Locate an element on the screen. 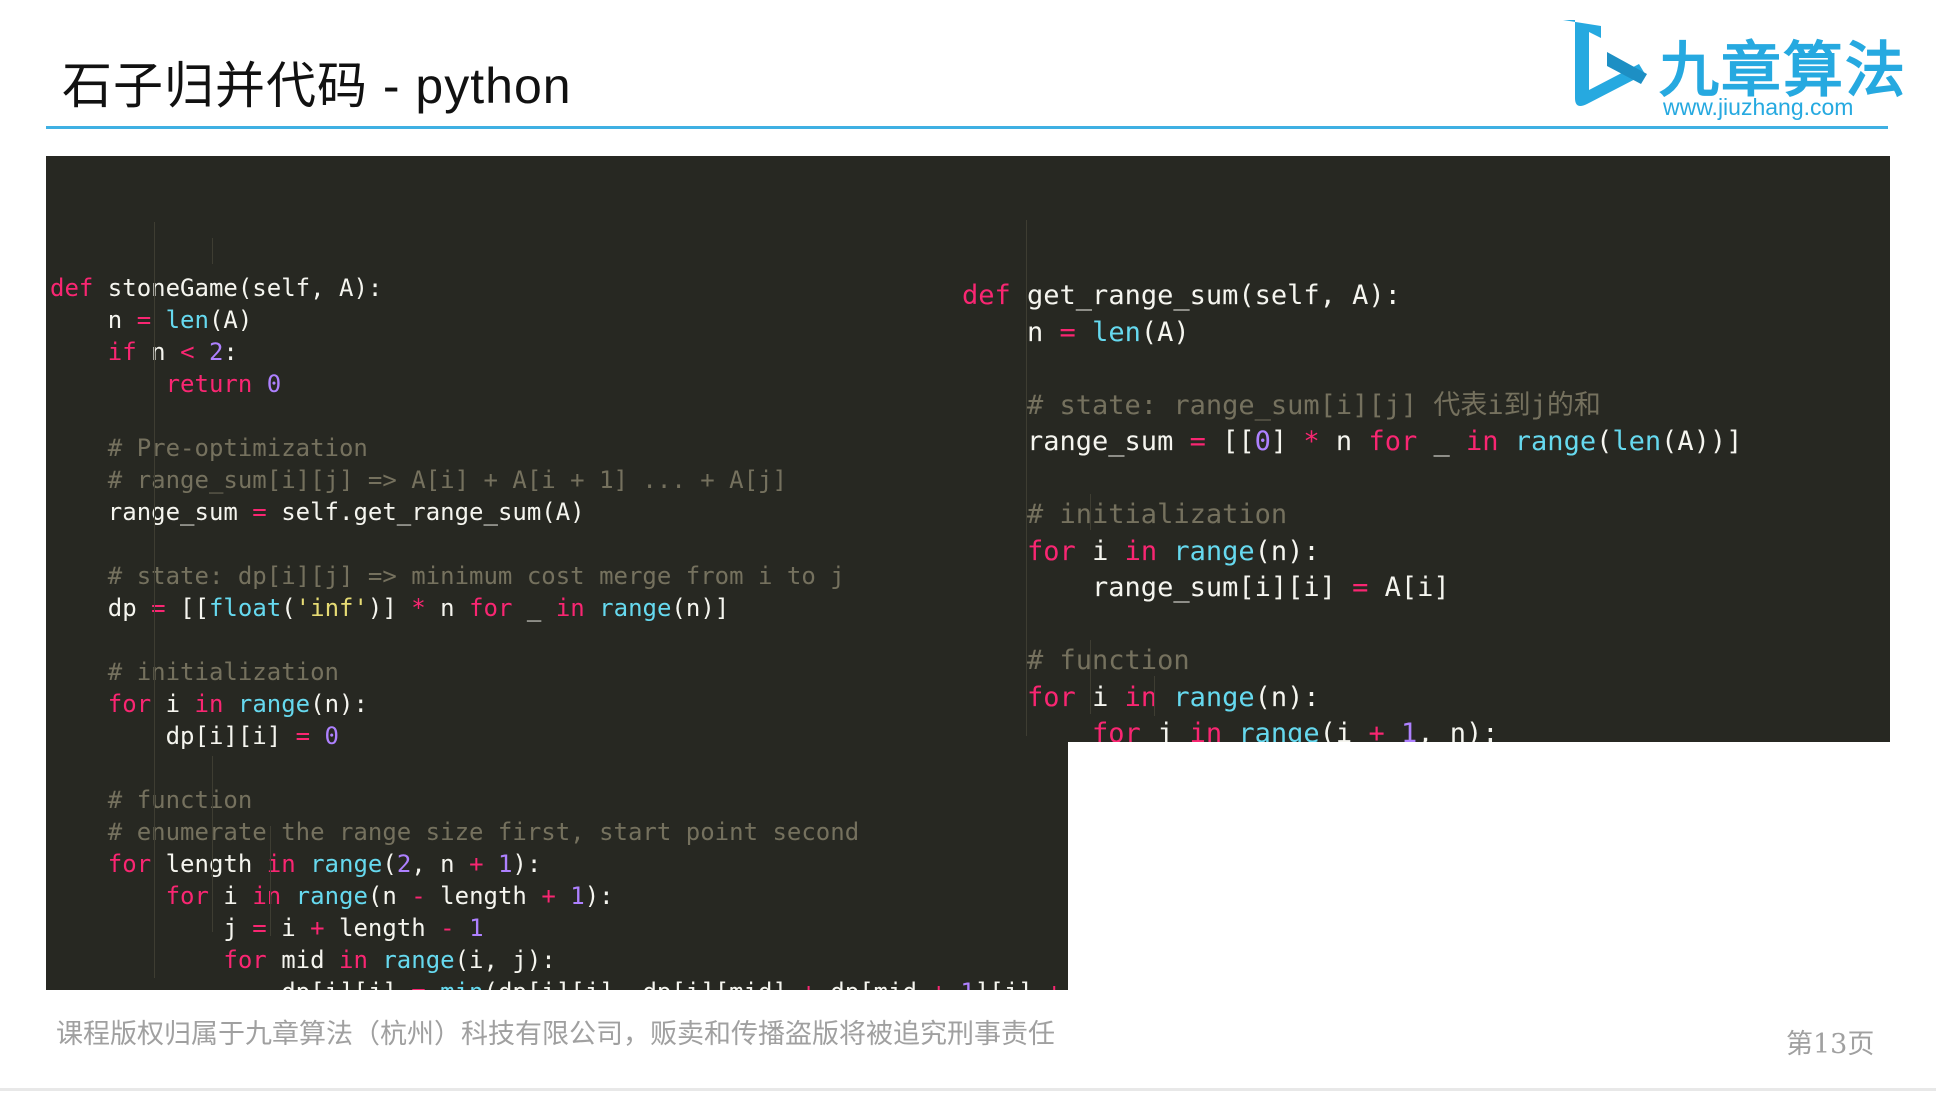 The height and width of the screenshot is (1093, 1936). title-divider is located at coordinates (967, 127).